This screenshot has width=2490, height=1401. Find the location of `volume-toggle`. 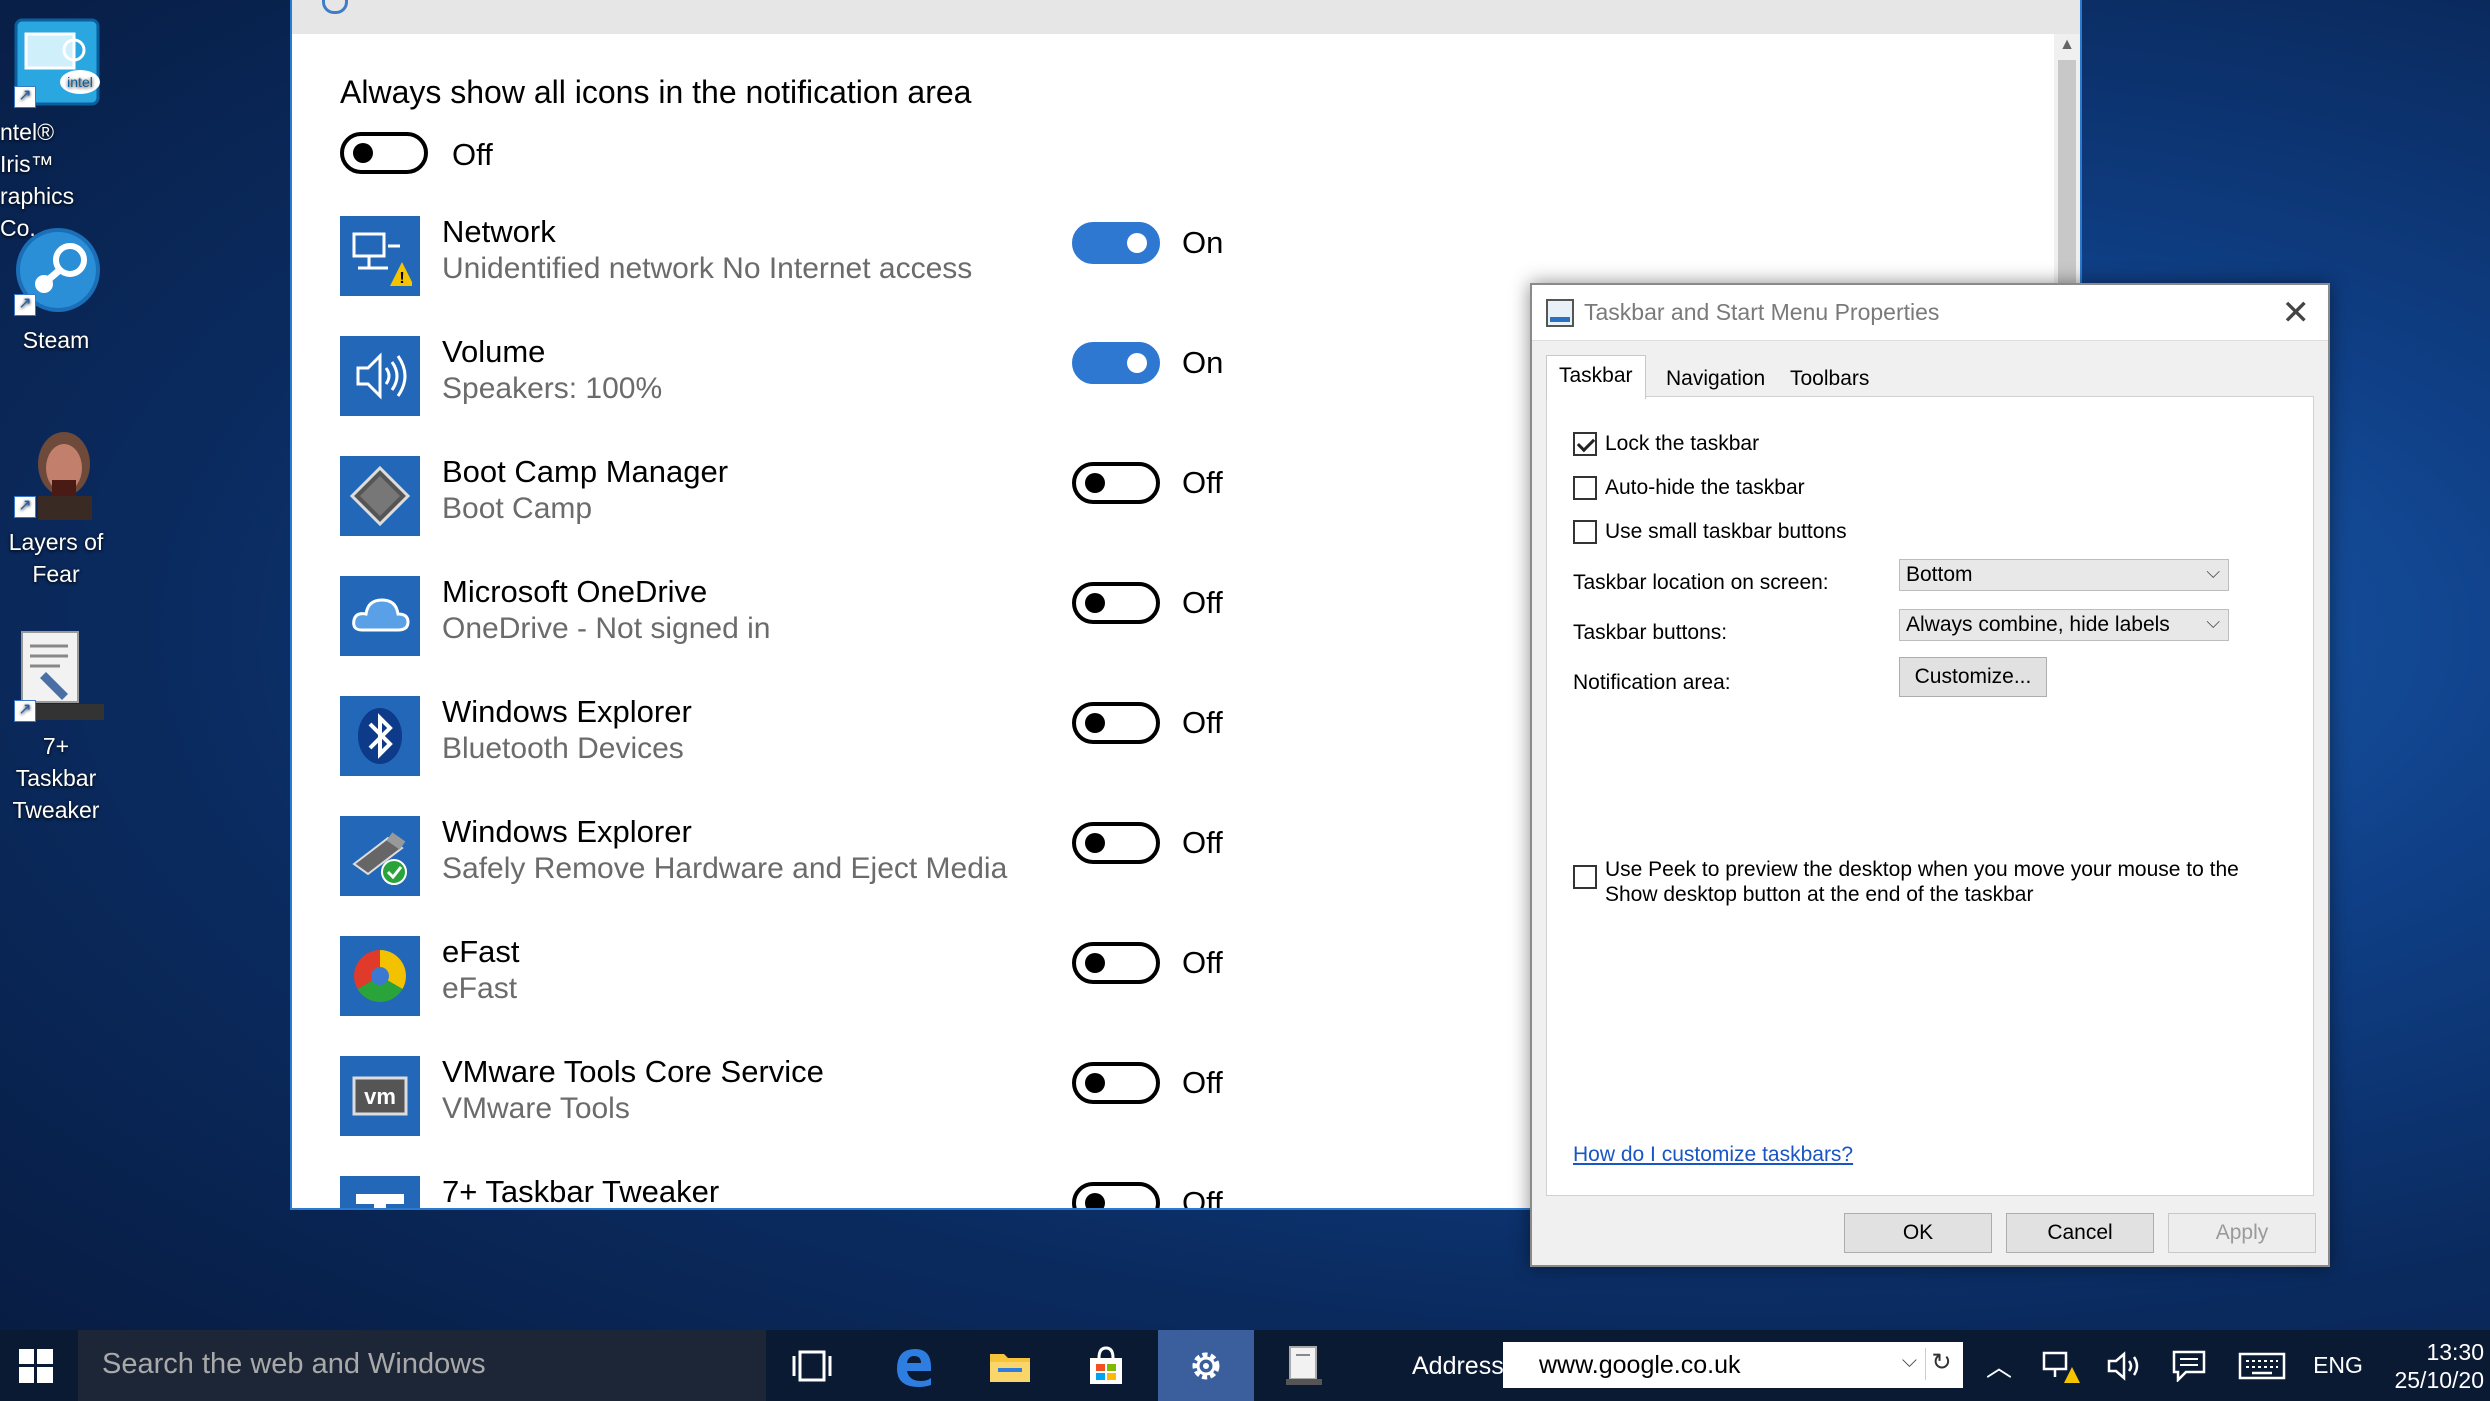

volume-toggle is located at coordinates (1116, 363).